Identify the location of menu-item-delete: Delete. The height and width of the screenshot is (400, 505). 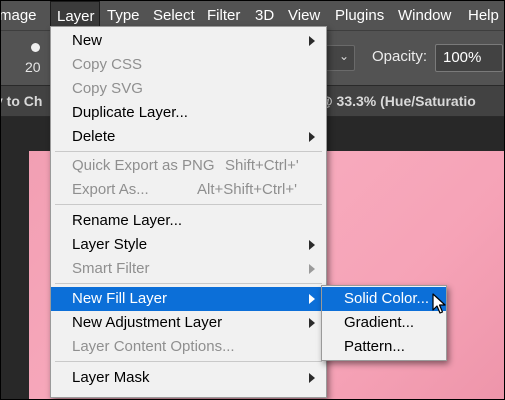
(188, 137).